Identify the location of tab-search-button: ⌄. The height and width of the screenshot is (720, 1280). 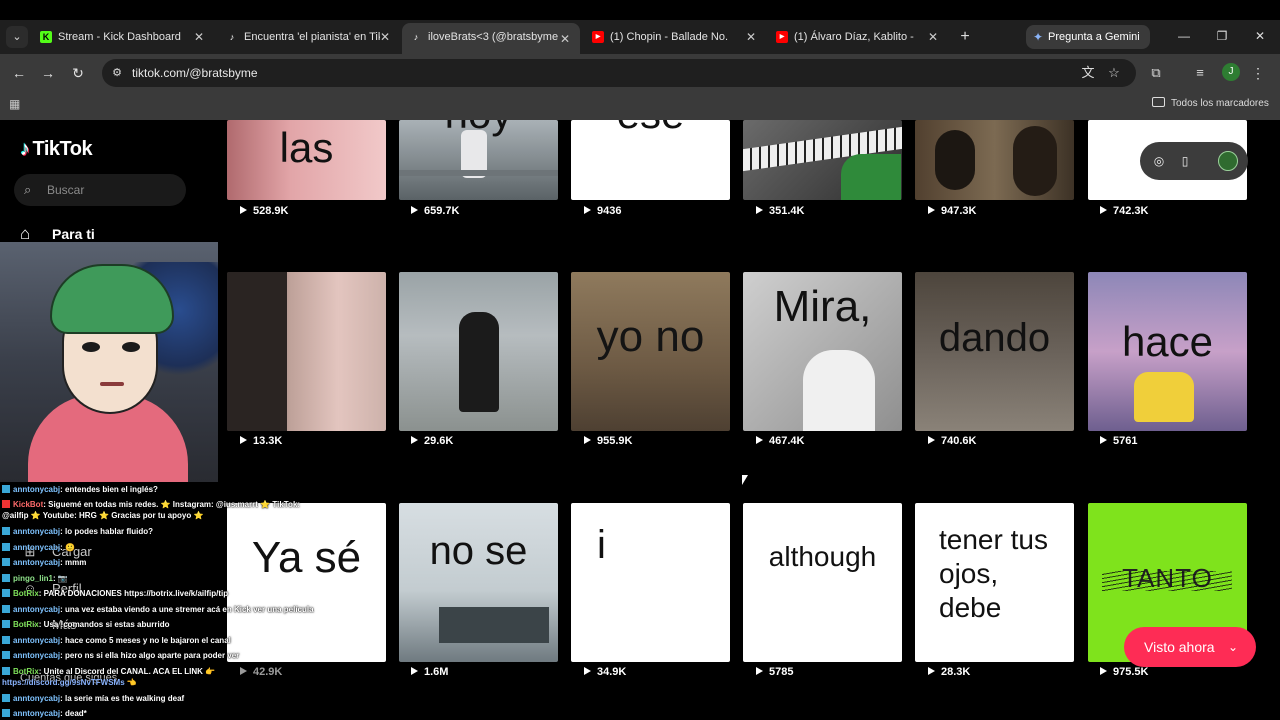
(17, 37).